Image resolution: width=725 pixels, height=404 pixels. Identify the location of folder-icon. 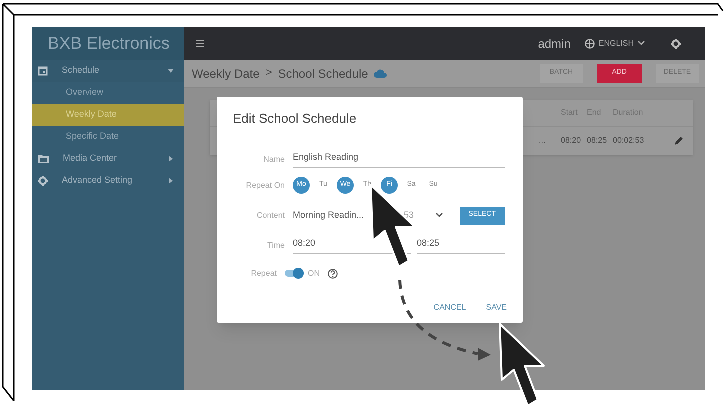
(43, 159).